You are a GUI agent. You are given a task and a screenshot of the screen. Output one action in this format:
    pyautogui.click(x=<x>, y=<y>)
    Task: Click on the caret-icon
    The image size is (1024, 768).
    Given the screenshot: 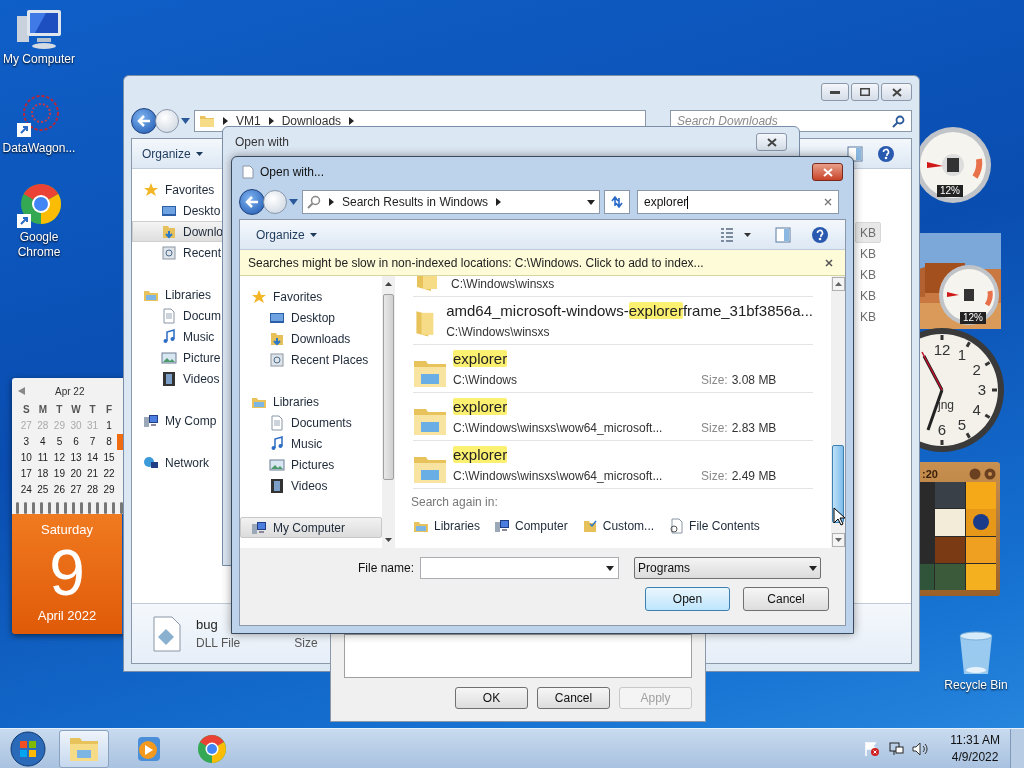 What is the action you would take?
    pyautogui.click(x=313, y=234)
    